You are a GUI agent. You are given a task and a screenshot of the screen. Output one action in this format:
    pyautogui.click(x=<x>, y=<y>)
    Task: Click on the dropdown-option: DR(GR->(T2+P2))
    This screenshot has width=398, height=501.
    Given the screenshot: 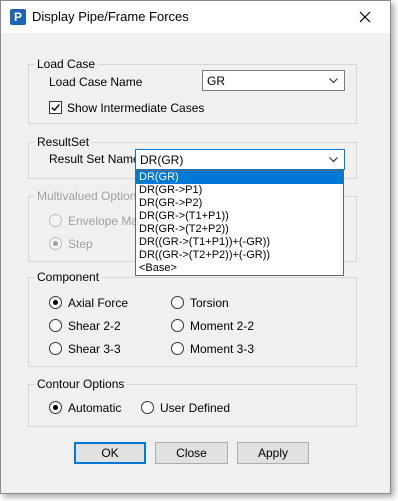 What is the action you would take?
    pyautogui.click(x=239, y=229)
    